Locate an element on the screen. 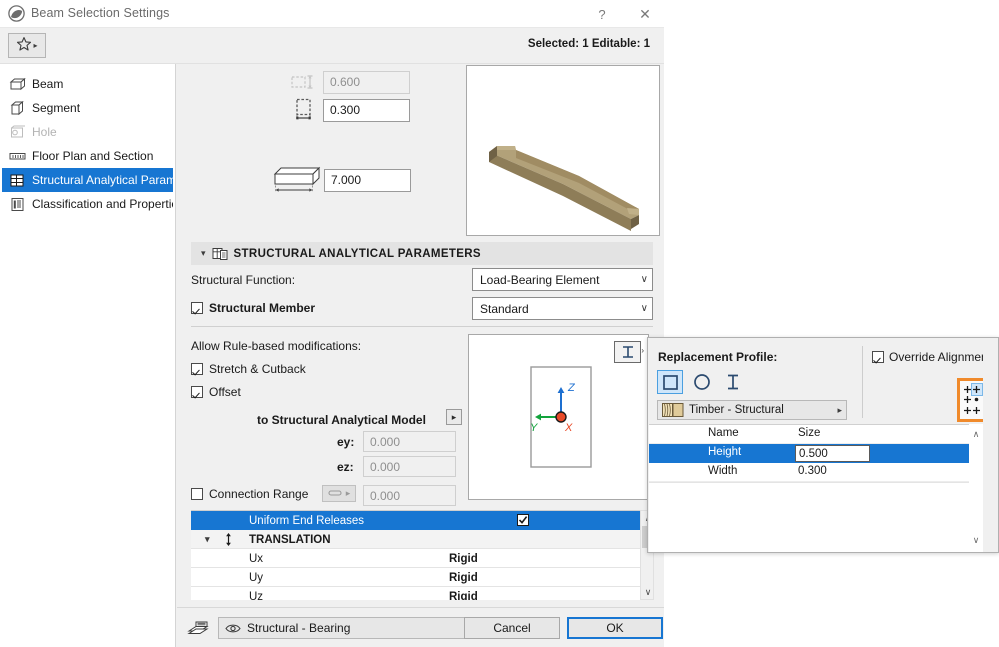 The image size is (999, 647). profile-table-scrollbar: ∧ ∨ is located at coordinates (976, 488).